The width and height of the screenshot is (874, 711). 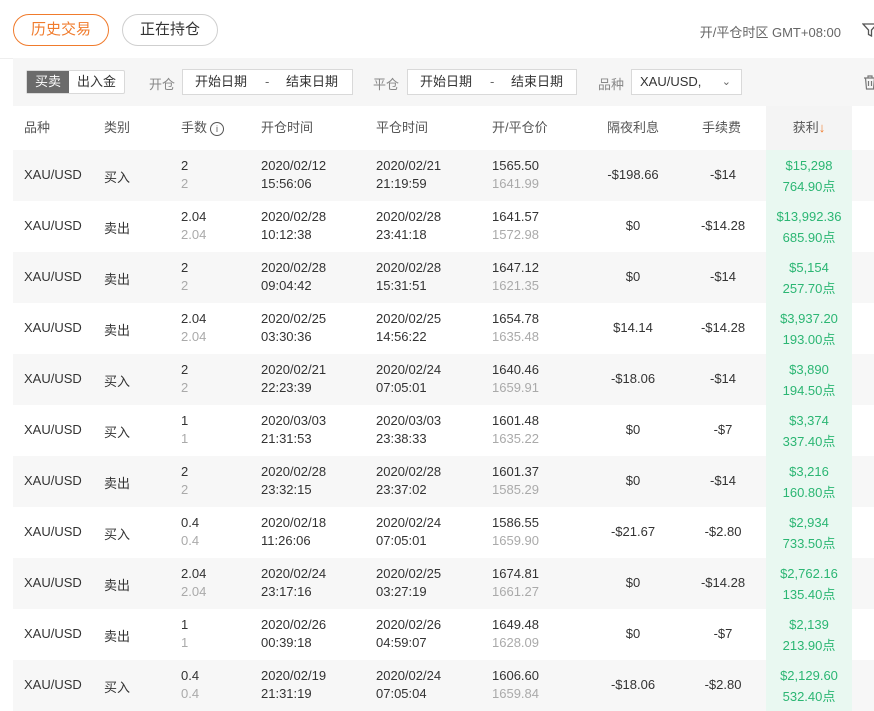 I want to click on col-profit-label: 获利, so click(x=805, y=127).